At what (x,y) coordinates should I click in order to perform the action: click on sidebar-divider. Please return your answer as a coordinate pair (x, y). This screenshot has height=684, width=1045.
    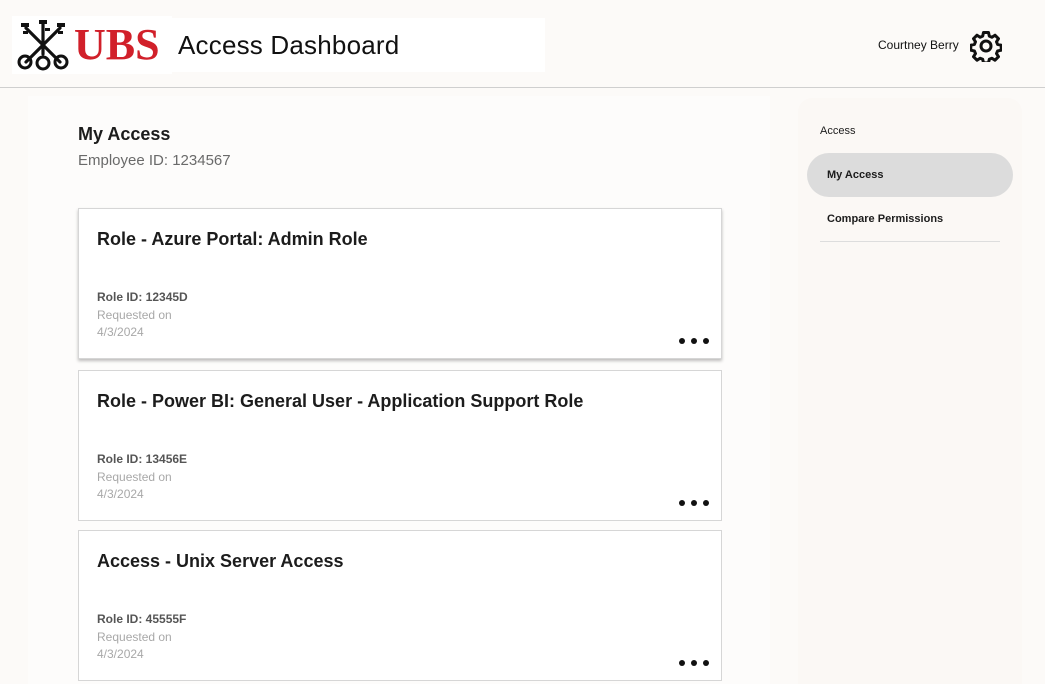
    Looking at the image, I should click on (910, 241).